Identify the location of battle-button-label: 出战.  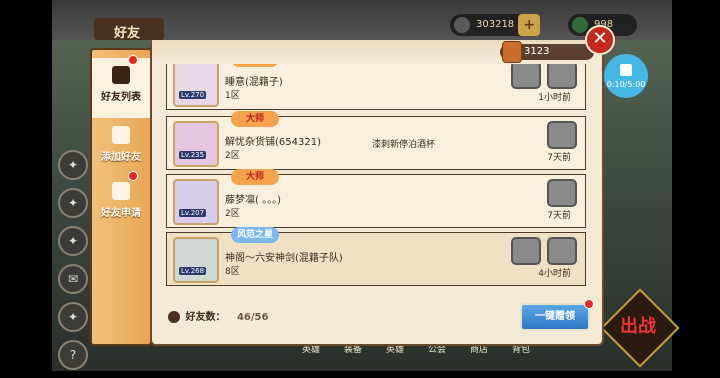
(638, 326).